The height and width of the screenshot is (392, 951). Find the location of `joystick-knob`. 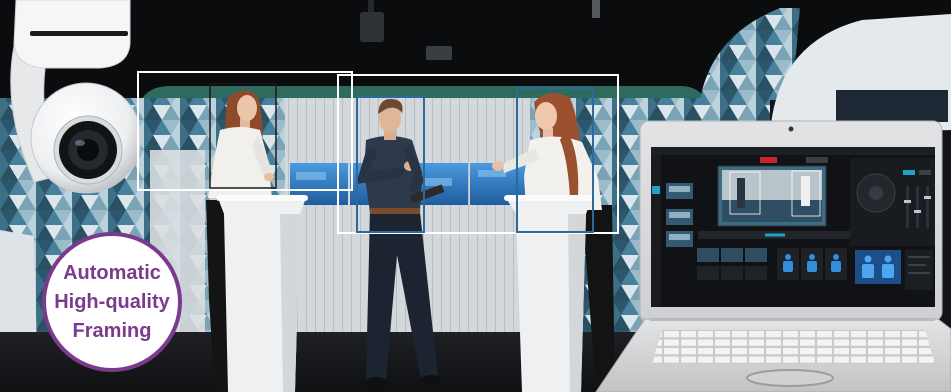

joystick-knob is located at coordinates (876, 193).